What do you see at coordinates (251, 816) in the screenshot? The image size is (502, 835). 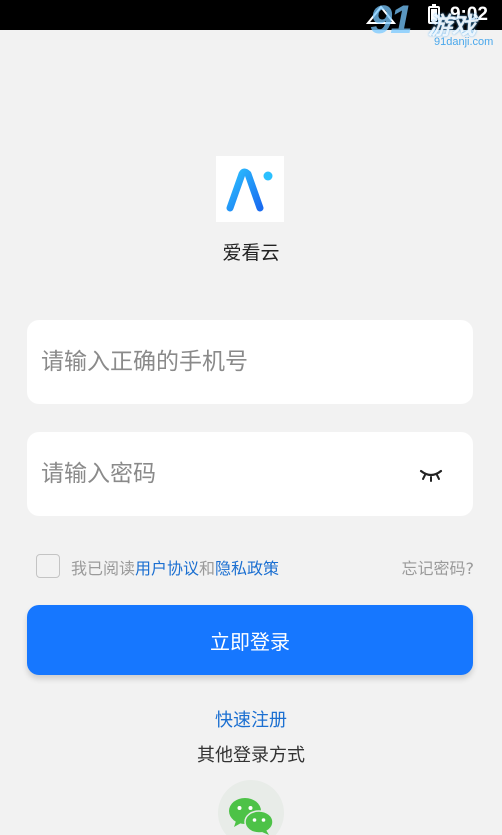 I see `wechat-icon` at bounding box center [251, 816].